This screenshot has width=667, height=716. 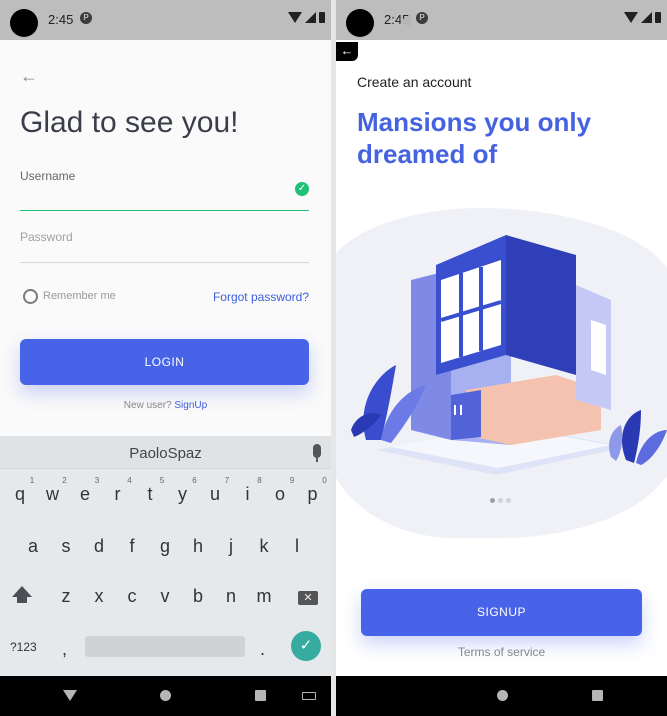 I want to click on valid-check-icon: ✓, so click(x=302, y=189).